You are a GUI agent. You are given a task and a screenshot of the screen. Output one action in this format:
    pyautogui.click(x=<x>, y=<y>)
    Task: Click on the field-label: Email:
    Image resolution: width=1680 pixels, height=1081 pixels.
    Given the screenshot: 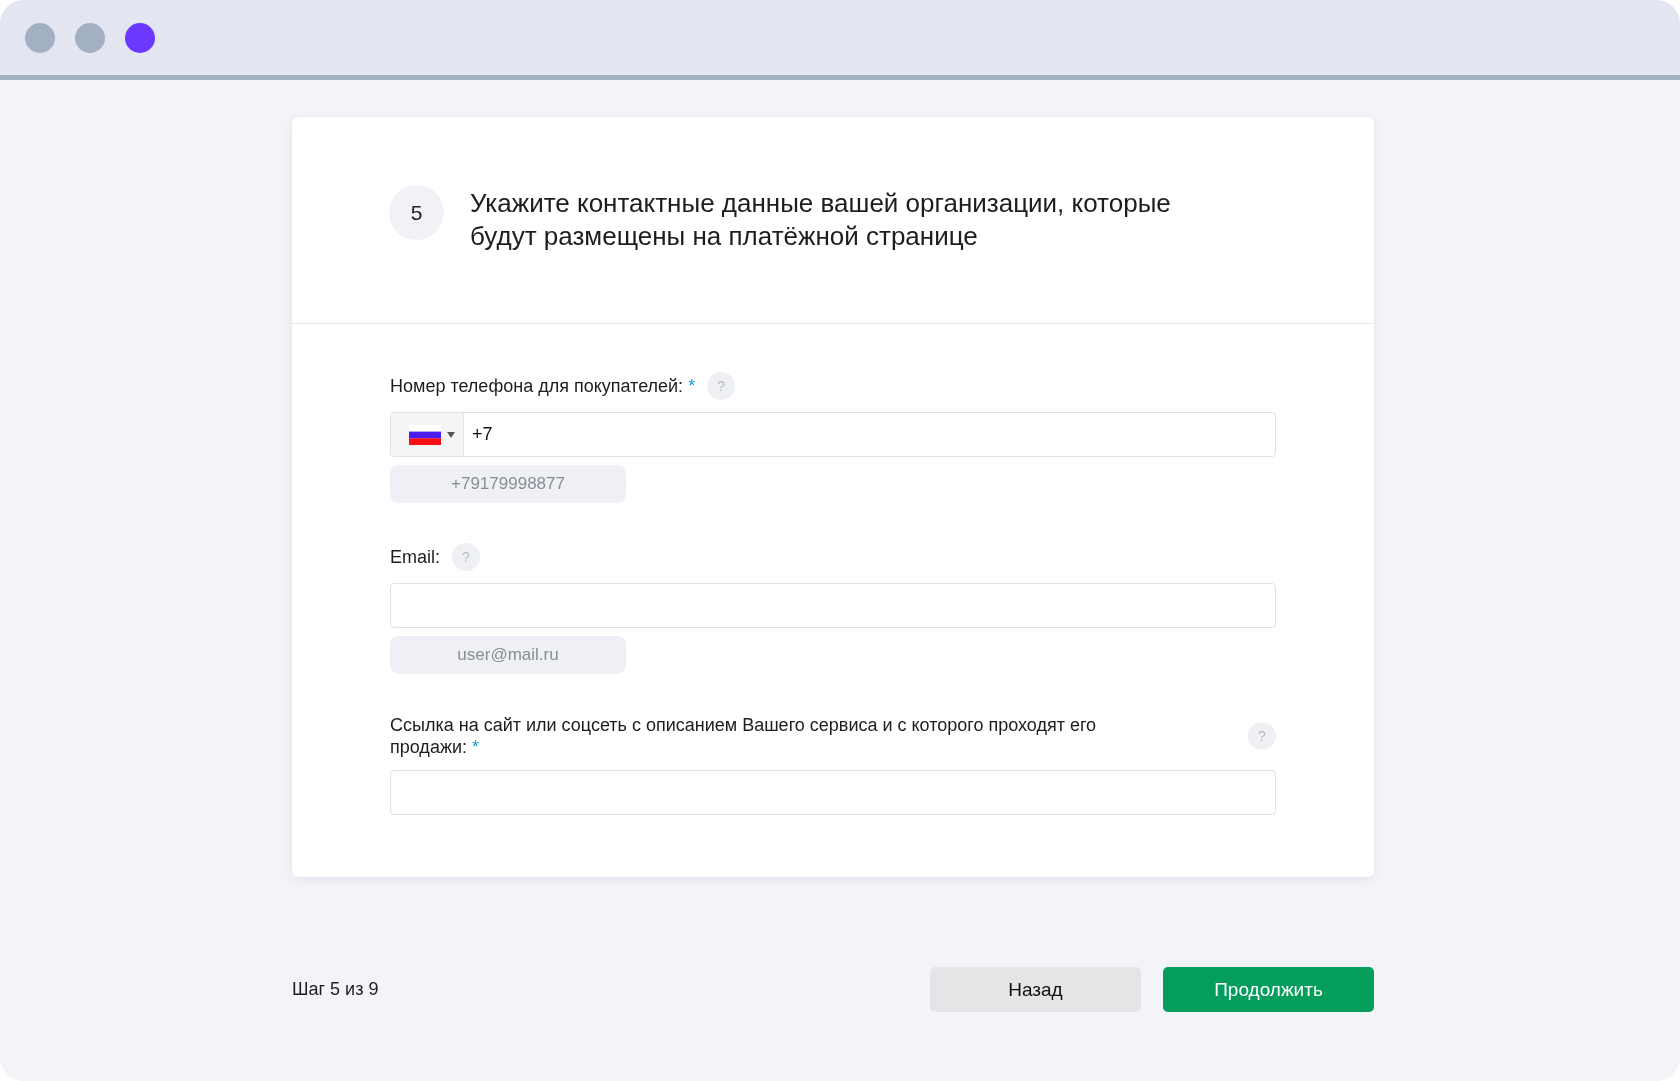 What is the action you would take?
    pyautogui.click(x=415, y=557)
    